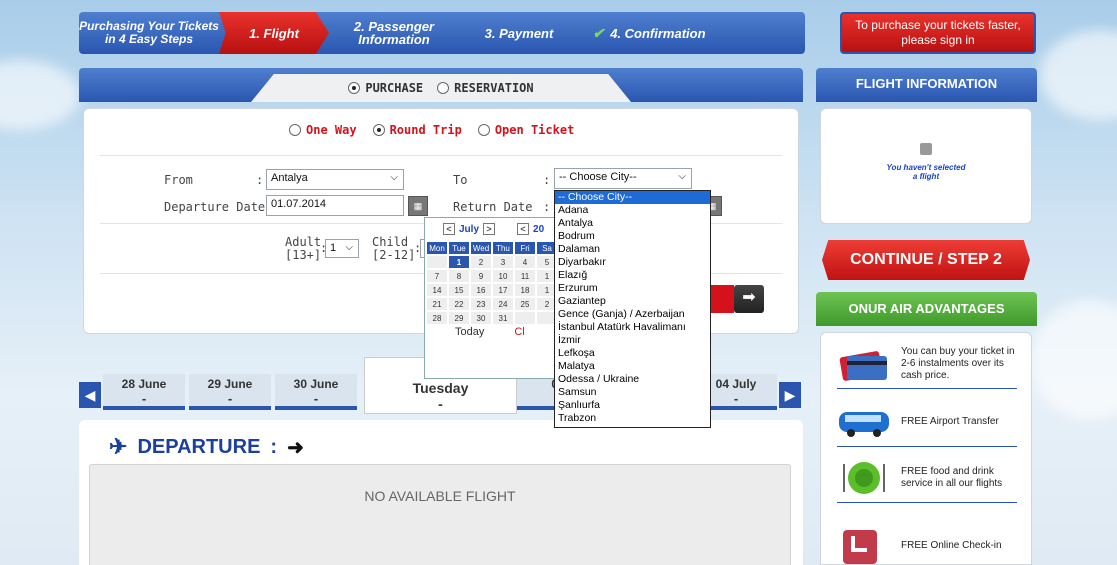 The width and height of the screenshot is (1117, 565). I want to click on adult-range: [13+], so click(303, 255).